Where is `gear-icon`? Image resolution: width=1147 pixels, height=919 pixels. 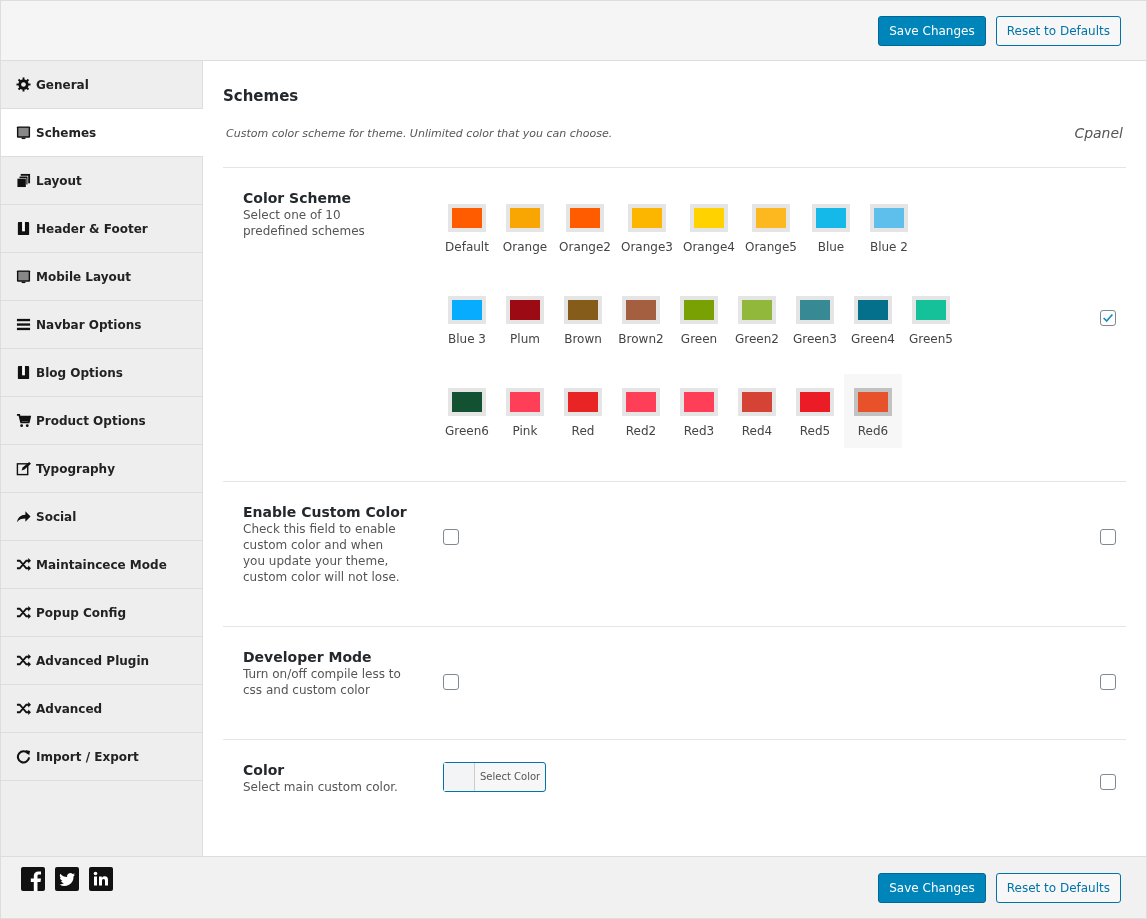
gear-icon is located at coordinates (23, 84).